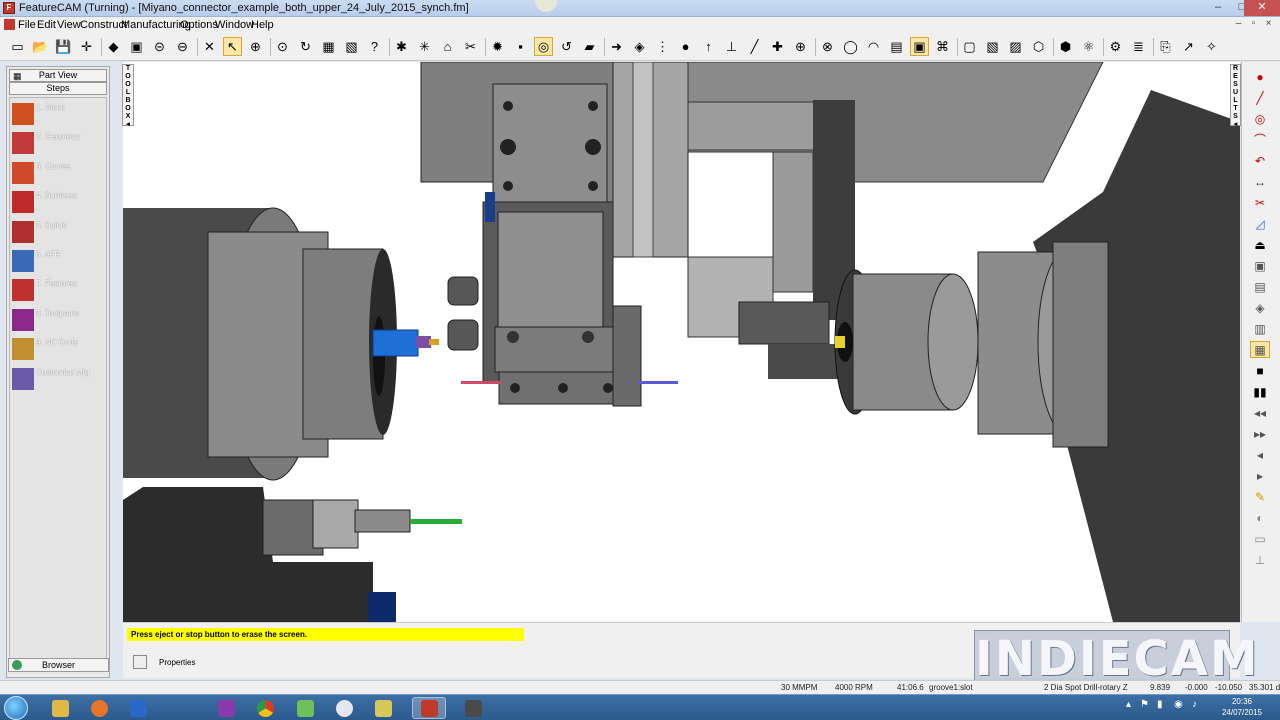  What do you see at coordinates (58, 88) in the screenshot?
I see `steps-tab: Steps` at bounding box center [58, 88].